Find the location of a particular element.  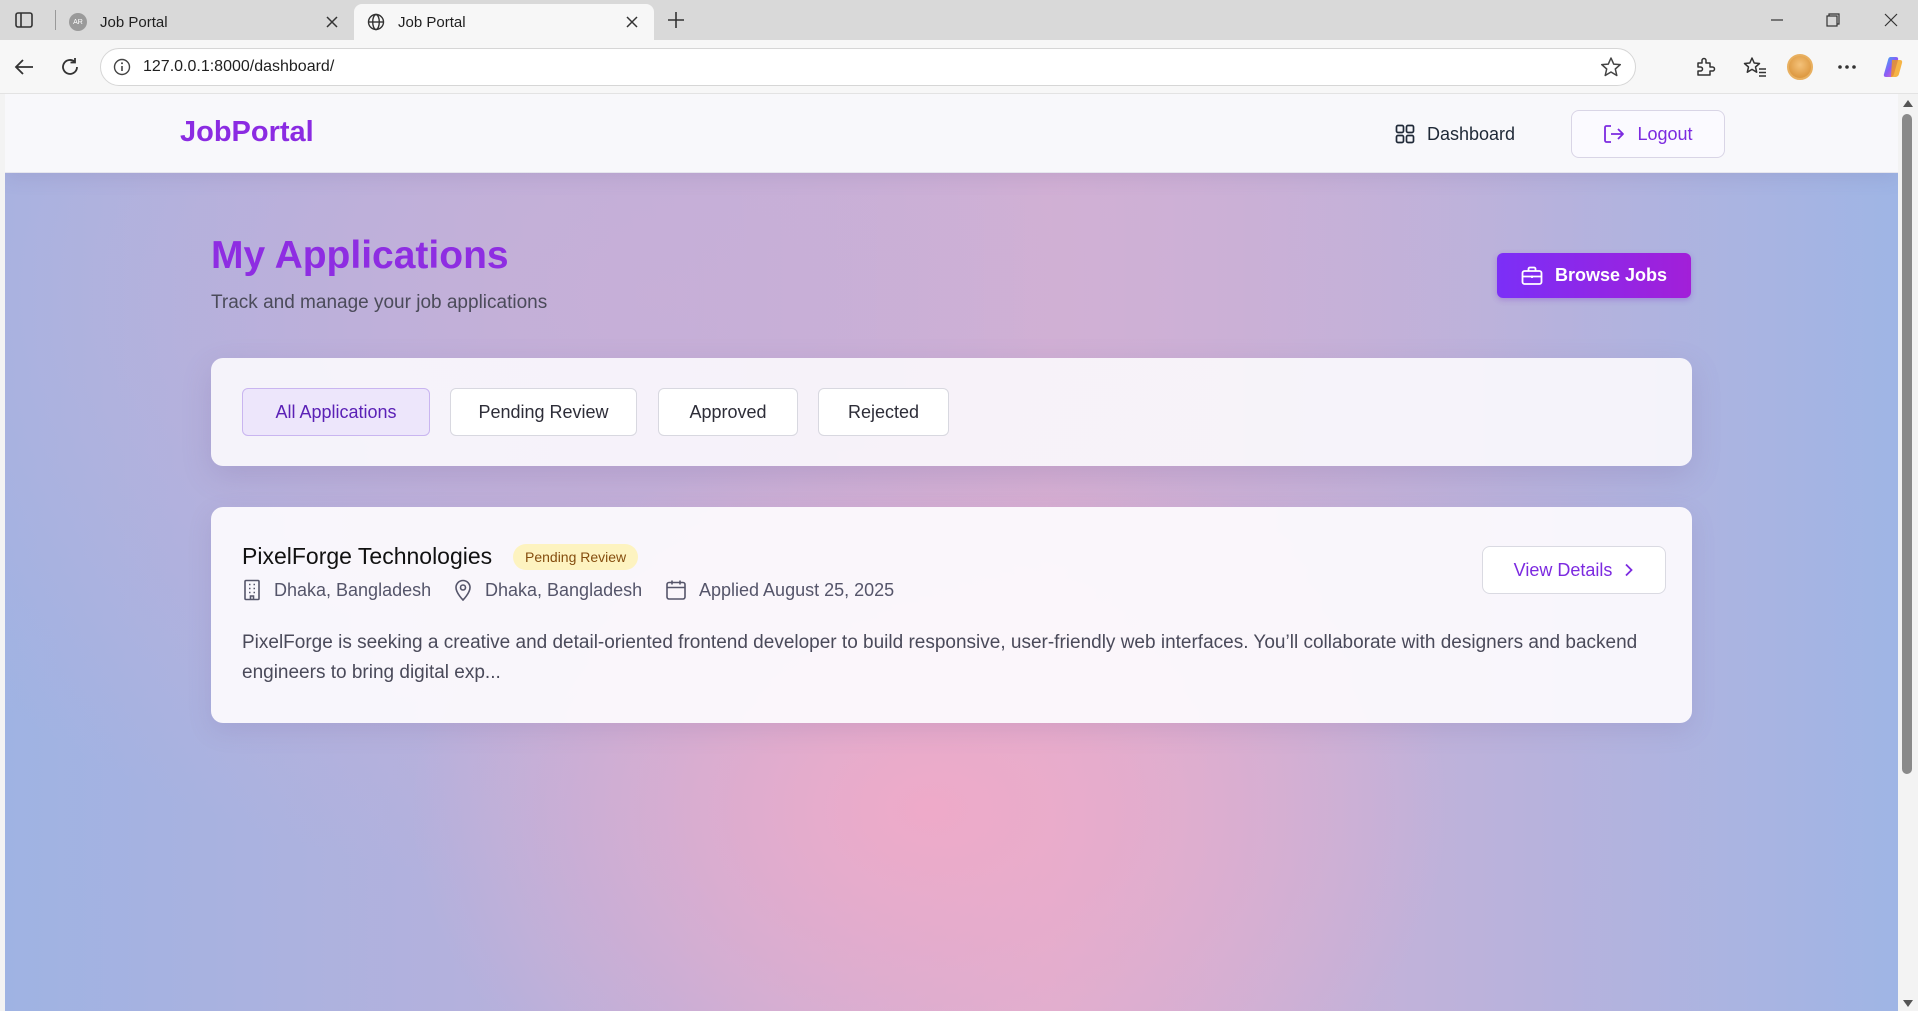

browse-jobs-label: Browse Jobs is located at coordinates (1611, 275).